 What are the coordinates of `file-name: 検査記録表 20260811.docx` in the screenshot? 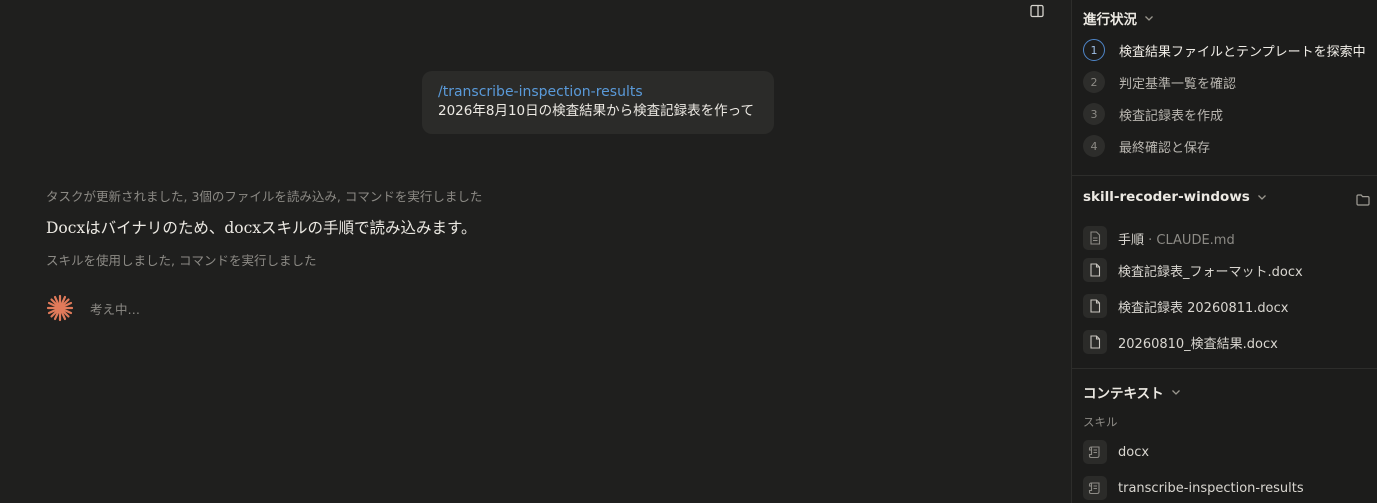 It's located at (1203, 308).